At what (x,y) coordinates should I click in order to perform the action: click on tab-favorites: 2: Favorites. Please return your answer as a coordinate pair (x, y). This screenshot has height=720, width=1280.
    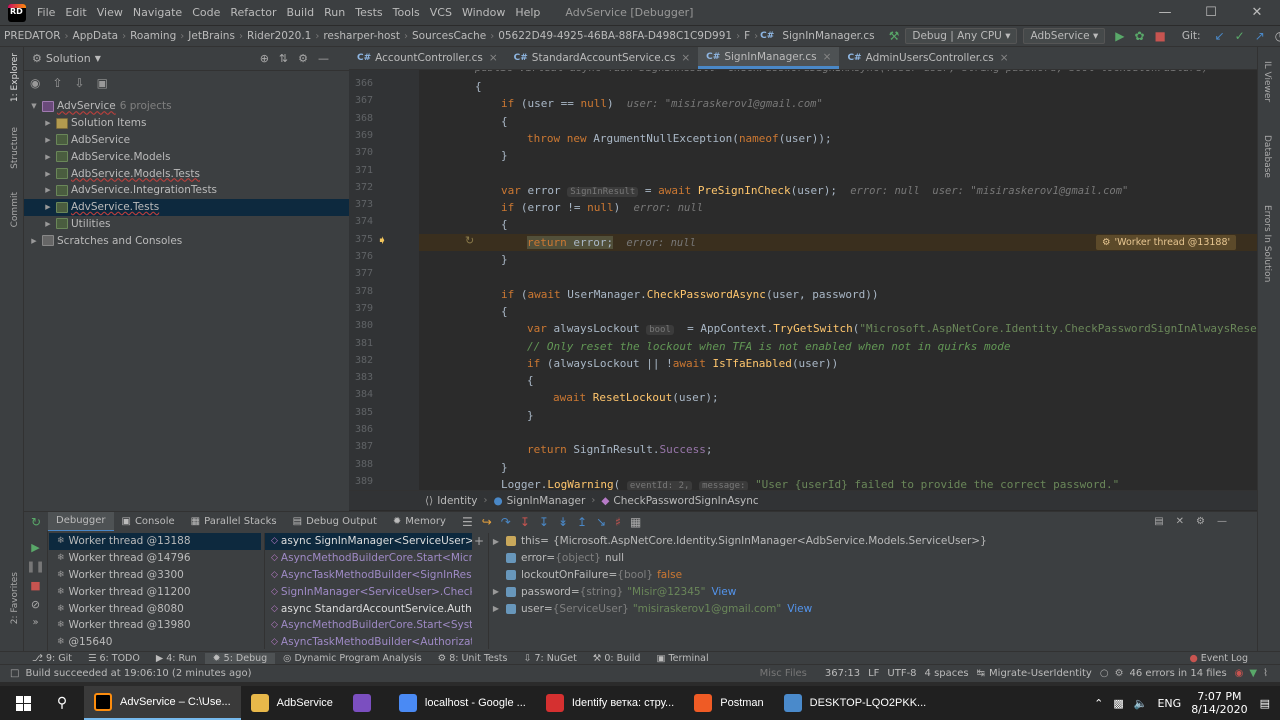
    Looking at the image, I should click on (15, 598).